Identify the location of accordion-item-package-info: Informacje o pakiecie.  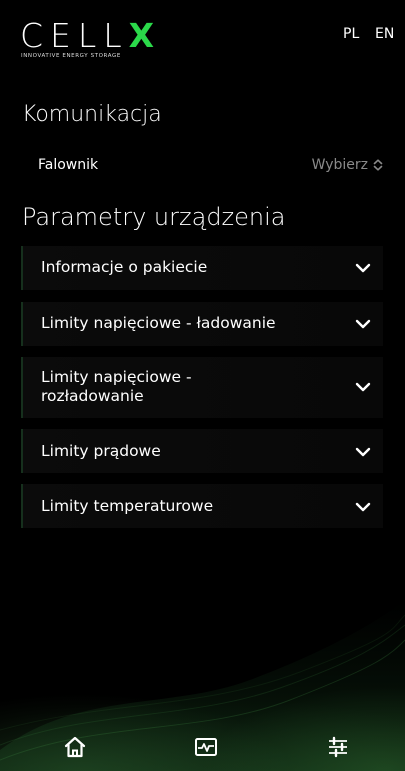
(202, 268).